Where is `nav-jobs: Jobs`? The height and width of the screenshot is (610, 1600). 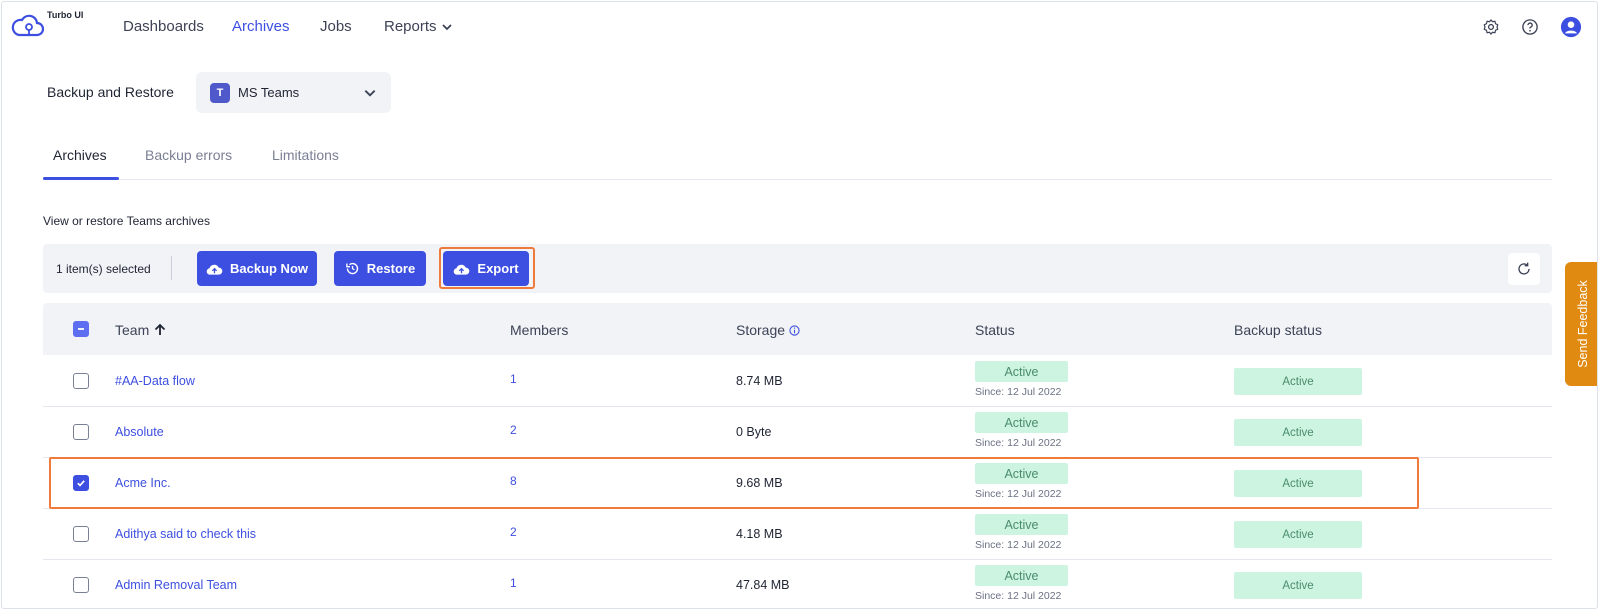
nav-jobs: Jobs is located at coordinates (336, 26).